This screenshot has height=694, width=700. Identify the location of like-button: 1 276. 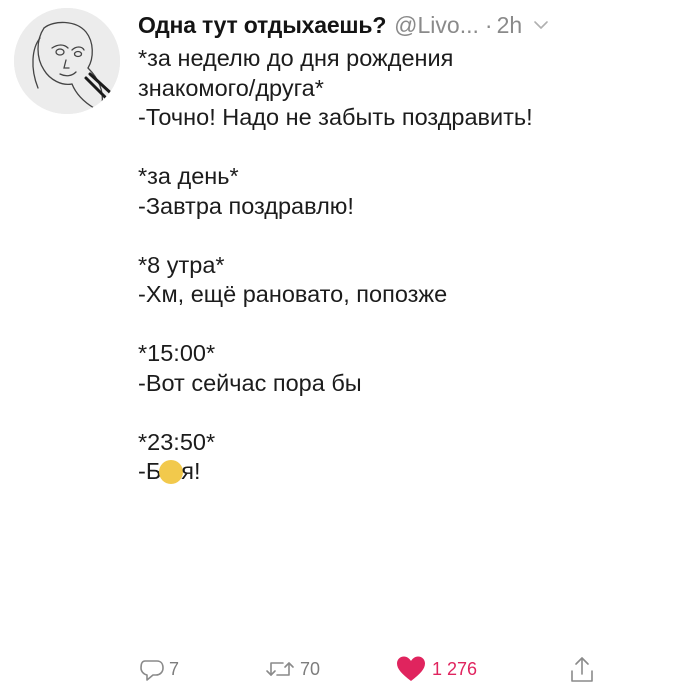
(436, 669).